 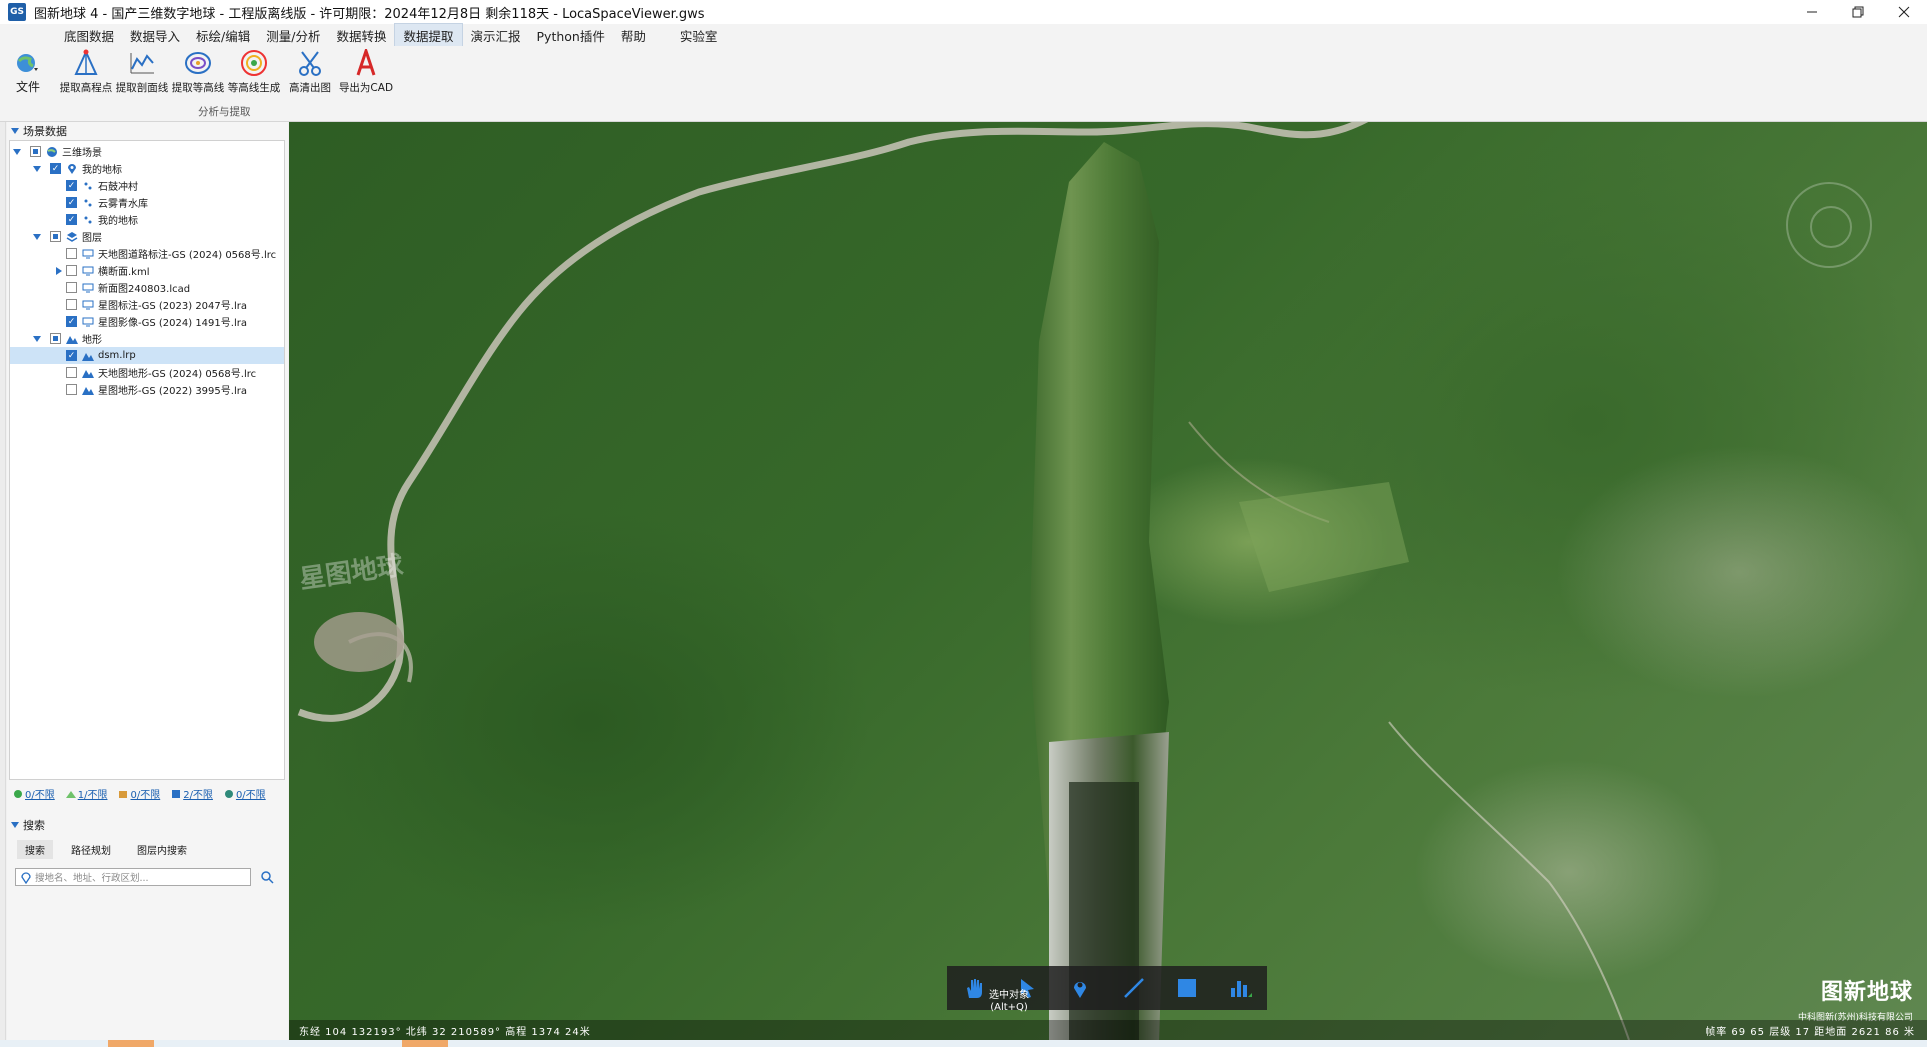 What do you see at coordinates (223, 35) in the screenshot?
I see `menu-plot-edit: 标绘/编辑` at bounding box center [223, 35].